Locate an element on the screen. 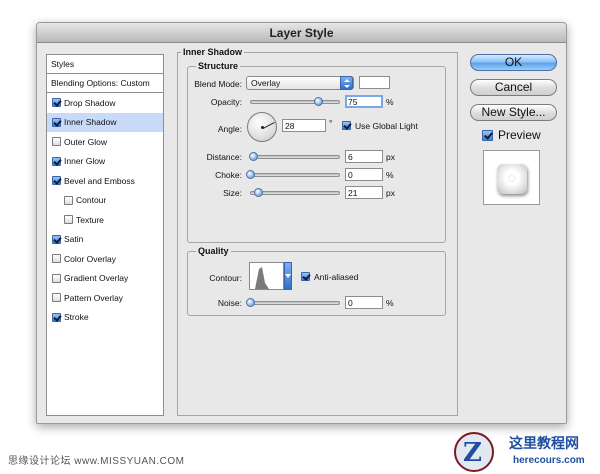  distance-unit: px is located at coordinates (390, 157).